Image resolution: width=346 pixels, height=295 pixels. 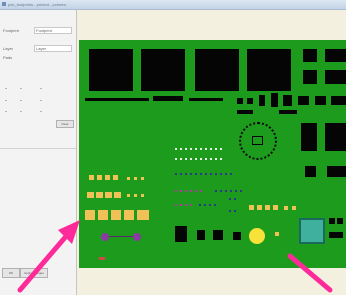 What do you see at coordinates (257, 236) in the screenshot?
I see `round-pad` at bounding box center [257, 236].